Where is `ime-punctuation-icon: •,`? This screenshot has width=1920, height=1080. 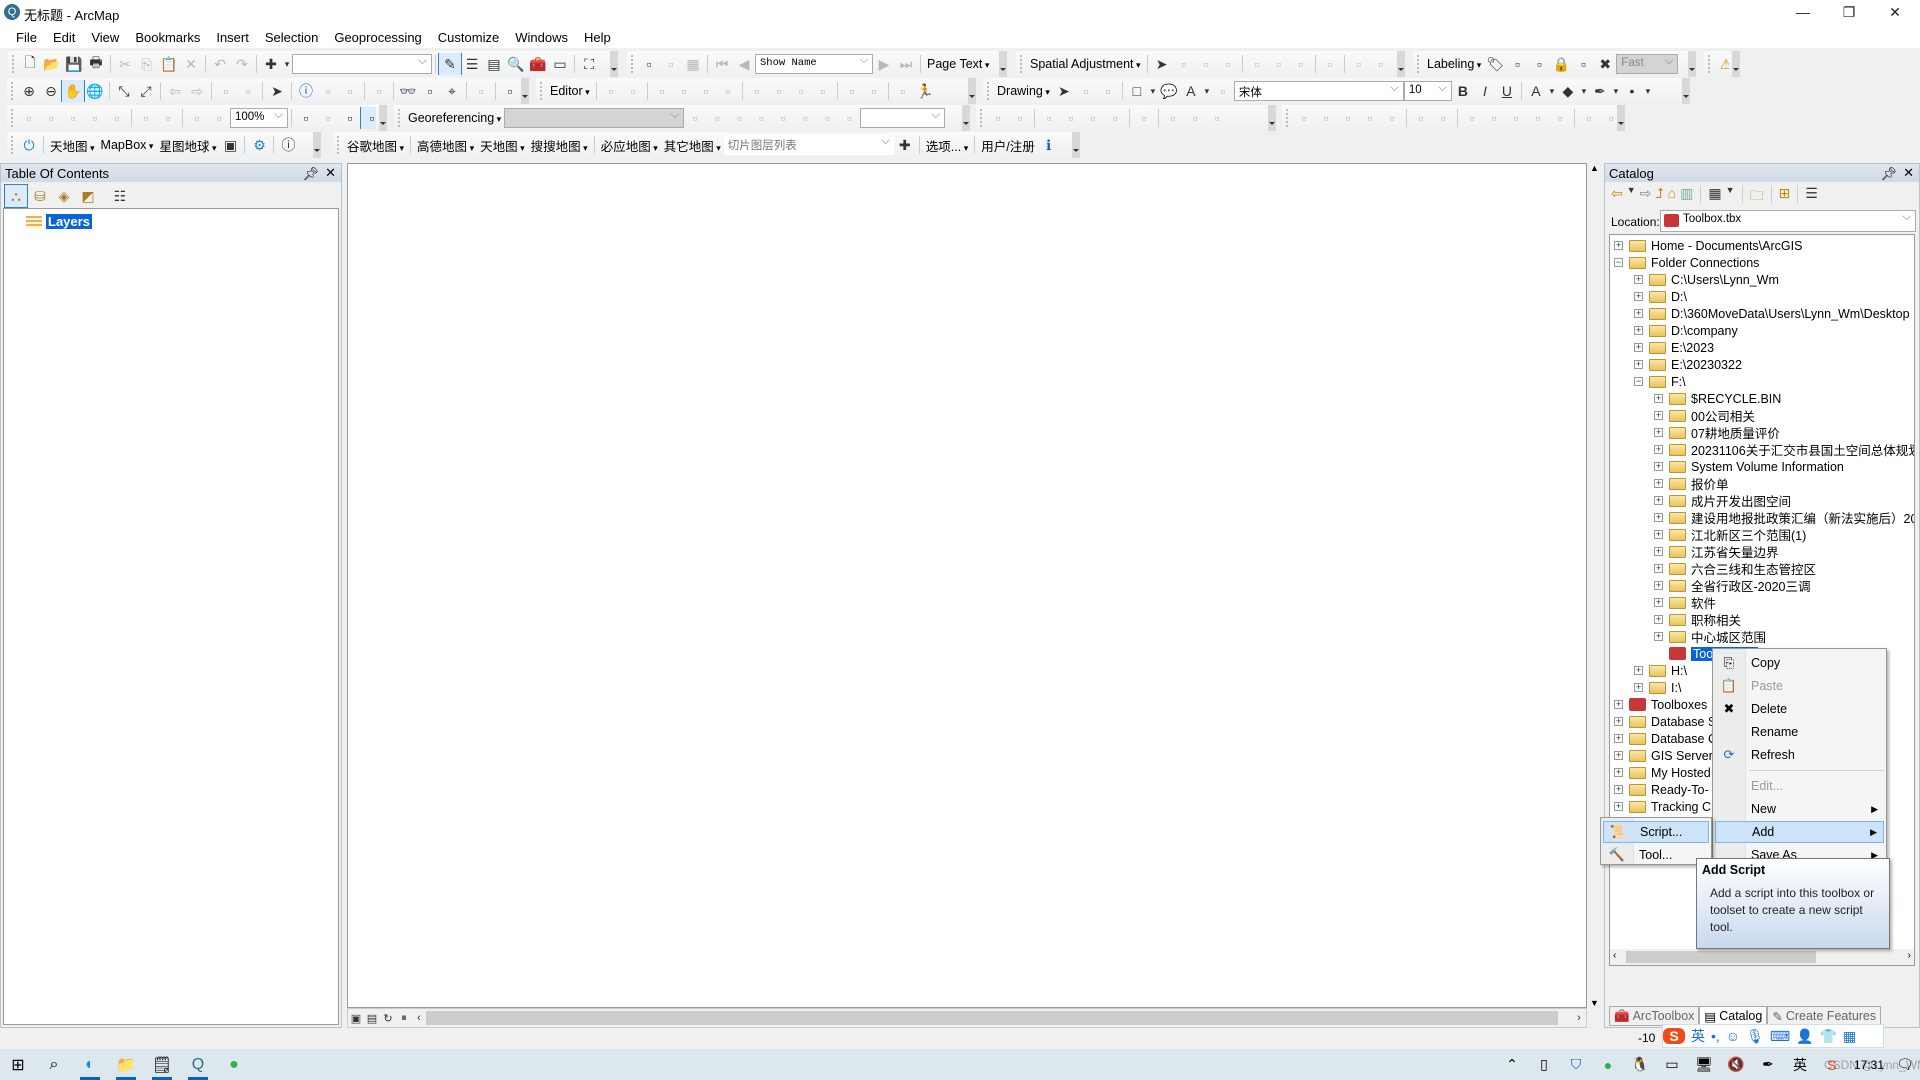
ime-punctuation-icon: •, is located at coordinates (1715, 1036).